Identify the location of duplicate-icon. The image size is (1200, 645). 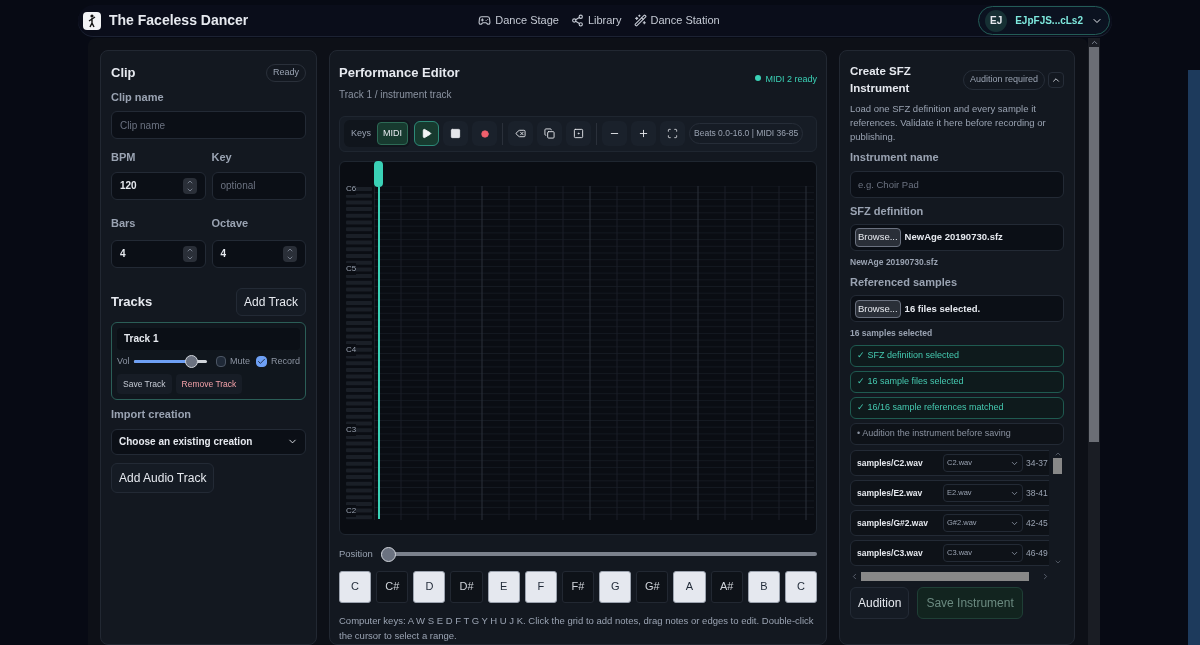
(549, 133).